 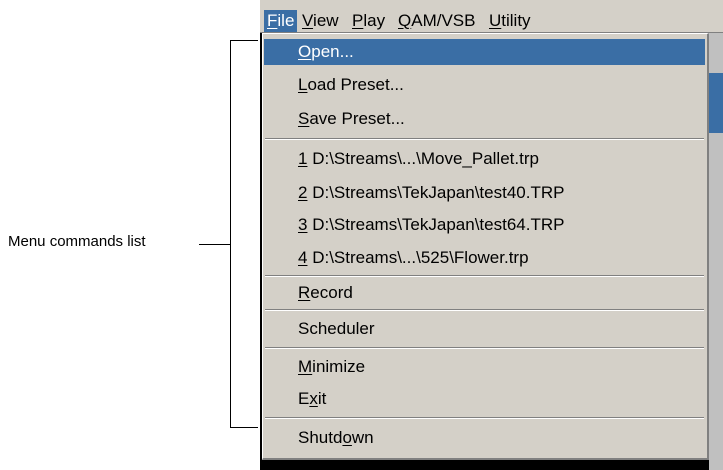 What do you see at coordinates (484, 438) in the screenshot?
I see `menu-item-shutdown: Shutdown` at bounding box center [484, 438].